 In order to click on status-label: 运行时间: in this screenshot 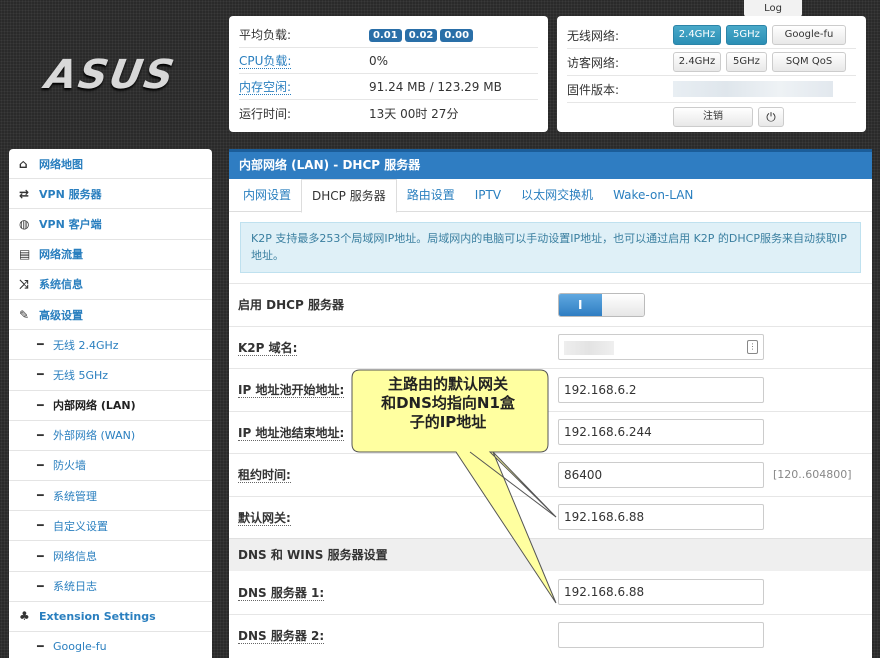, I will do `click(265, 113)`.